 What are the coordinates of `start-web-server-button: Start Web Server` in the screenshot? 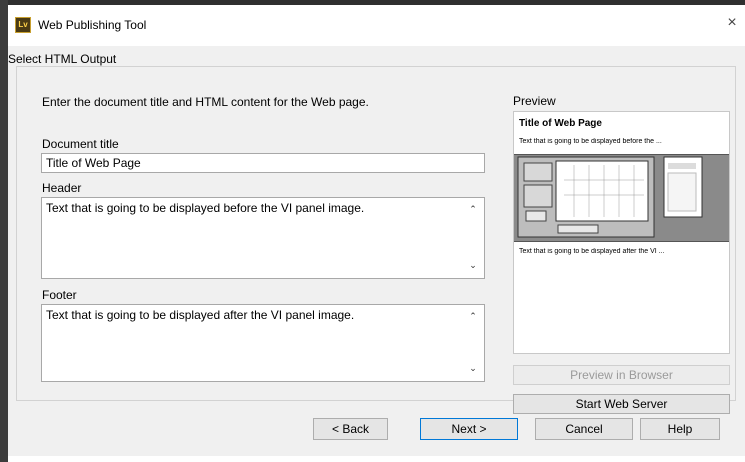 It's located at (621, 404).